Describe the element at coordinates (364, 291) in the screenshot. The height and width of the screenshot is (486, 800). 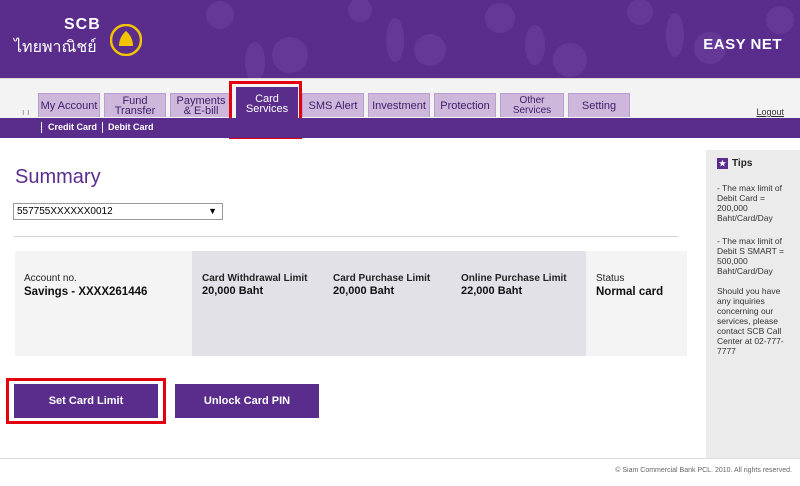
I see `purchase-limit-value: 20,000 Baht` at that location.